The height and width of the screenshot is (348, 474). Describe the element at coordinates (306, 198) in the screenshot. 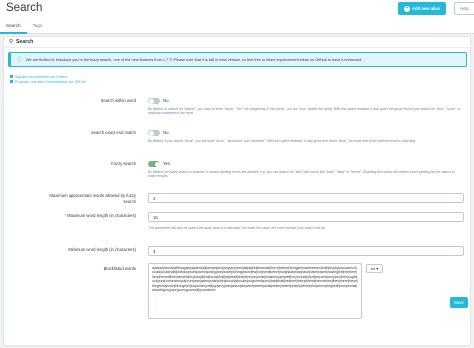

I see `max-words-input: 4` at that location.